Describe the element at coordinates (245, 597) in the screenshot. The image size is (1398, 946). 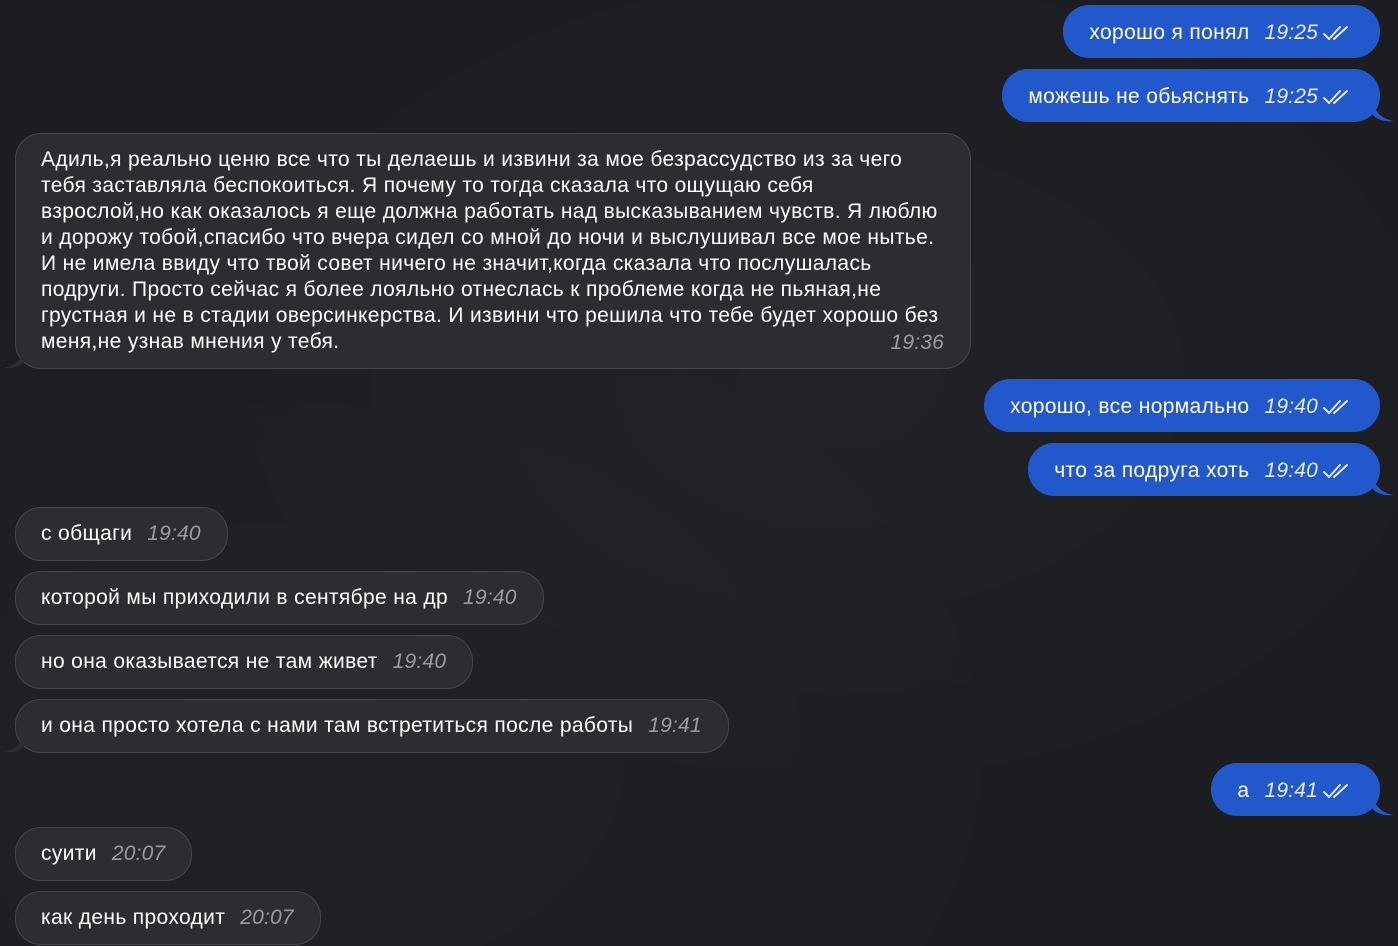
I see `message-text: которой мы приходили в сентябре на др` at that location.